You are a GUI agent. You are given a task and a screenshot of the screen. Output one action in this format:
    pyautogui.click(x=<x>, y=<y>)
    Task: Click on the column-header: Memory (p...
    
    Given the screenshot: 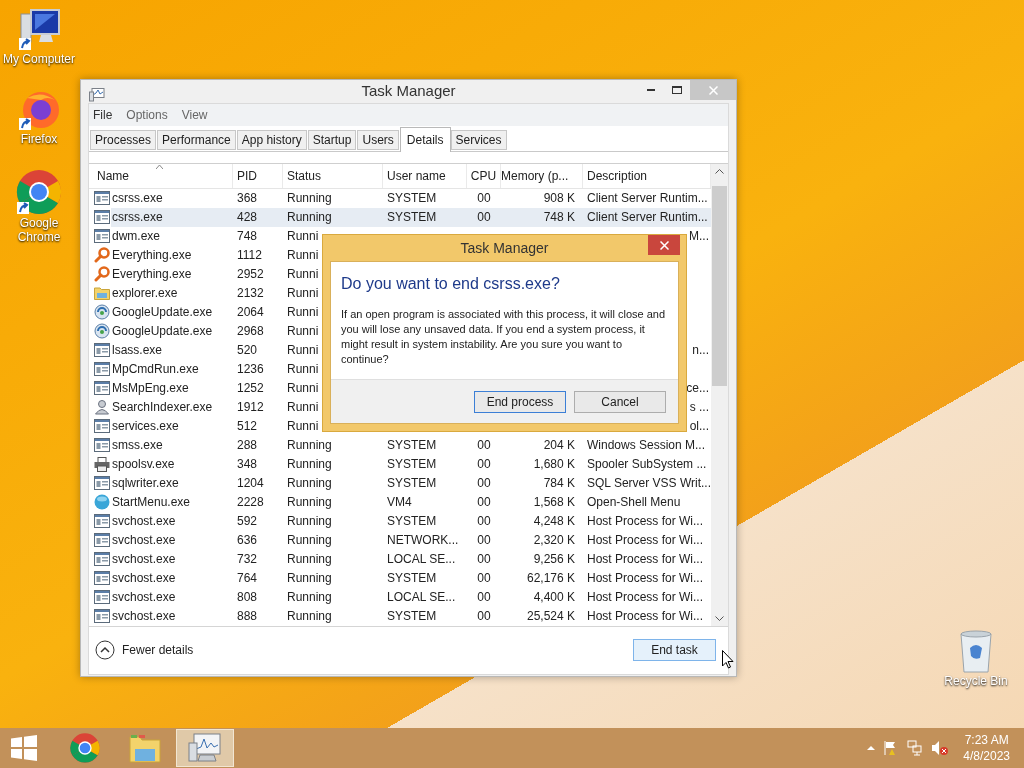 What is the action you would take?
    pyautogui.click(x=542, y=175)
    